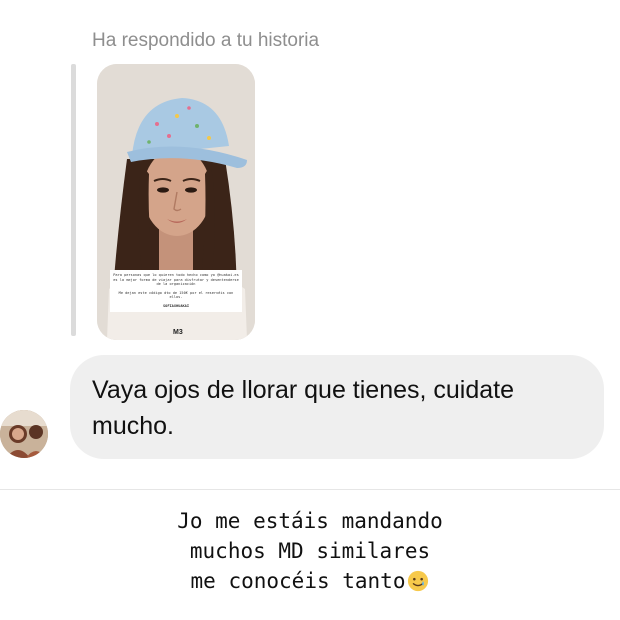 This screenshot has width=620, height=620. What do you see at coordinates (310, 489) in the screenshot?
I see `divider` at bounding box center [310, 489].